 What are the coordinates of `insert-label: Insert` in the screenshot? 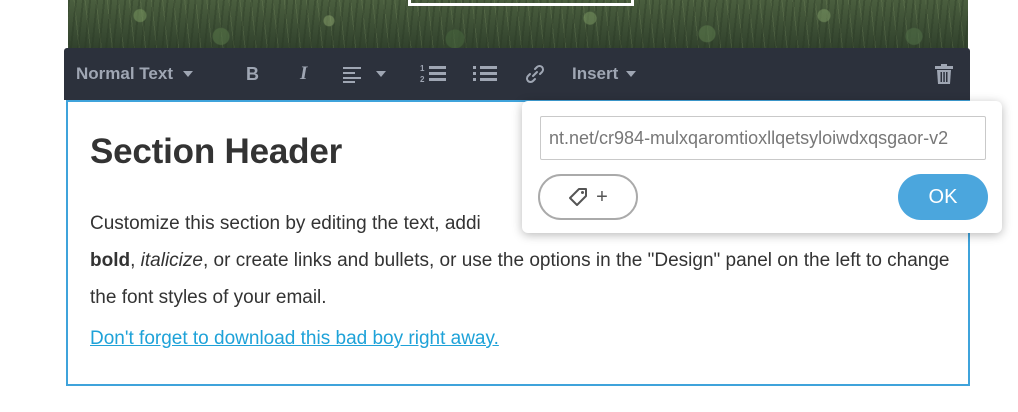 It's located at (595, 73).